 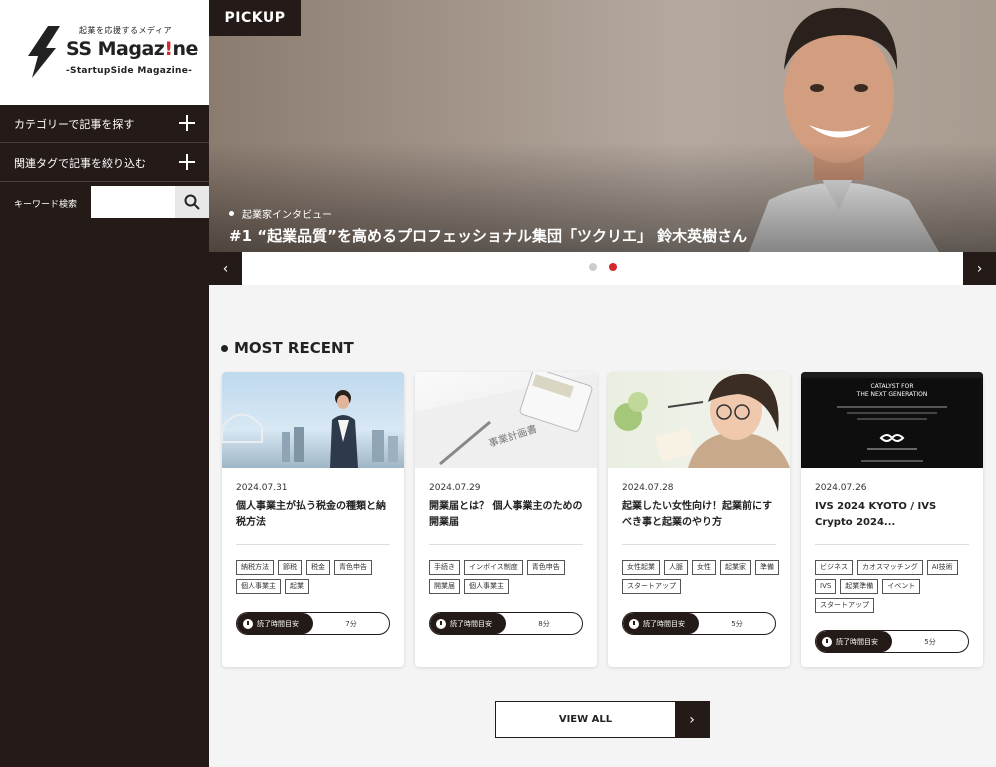 What do you see at coordinates (602, 268) in the screenshot?
I see `slider-controls: ‹ ›` at bounding box center [602, 268].